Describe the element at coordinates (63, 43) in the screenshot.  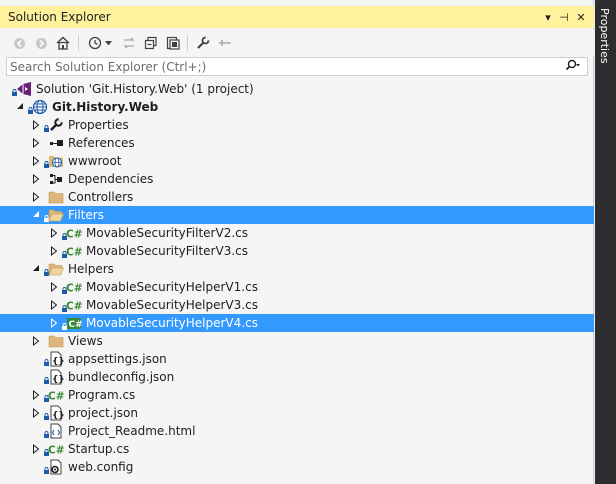
I see `home-icon` at that location.